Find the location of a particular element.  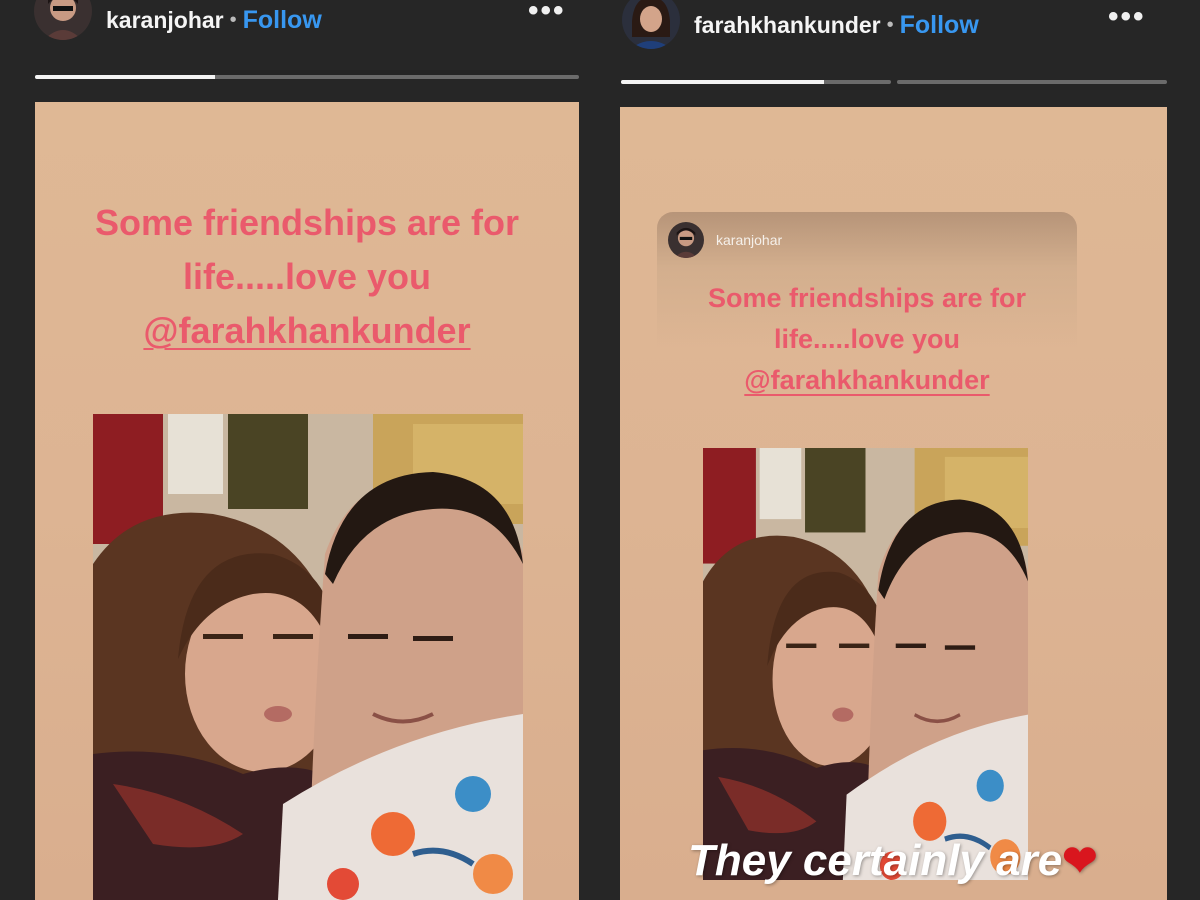

username-label: farahkhankunder is located at coordinates (787, 25).